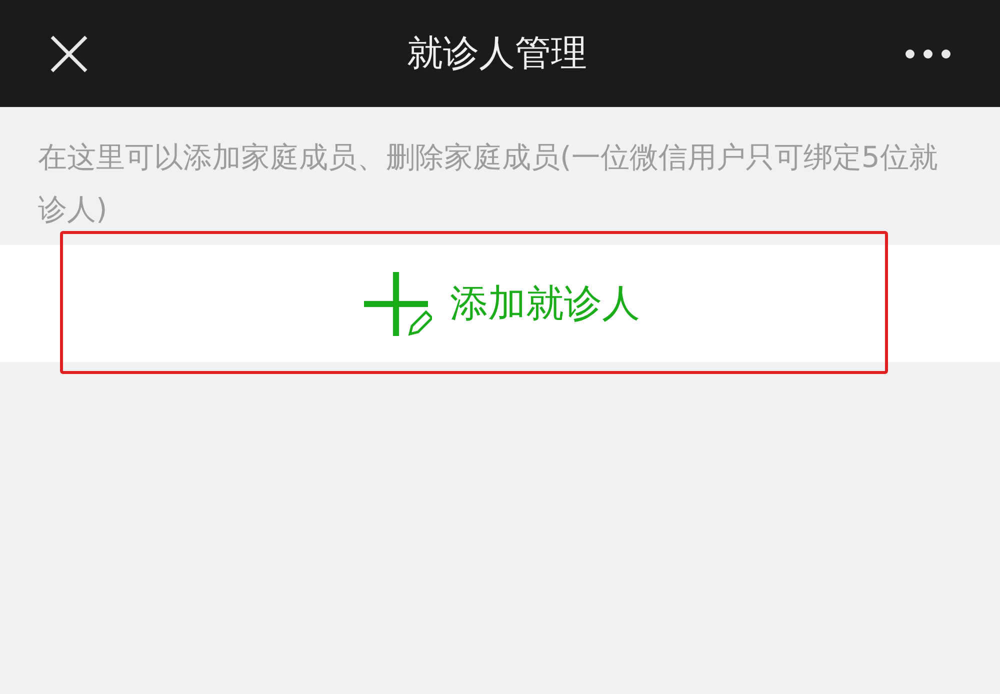  I want to click on more-icon, so click(928, 53).